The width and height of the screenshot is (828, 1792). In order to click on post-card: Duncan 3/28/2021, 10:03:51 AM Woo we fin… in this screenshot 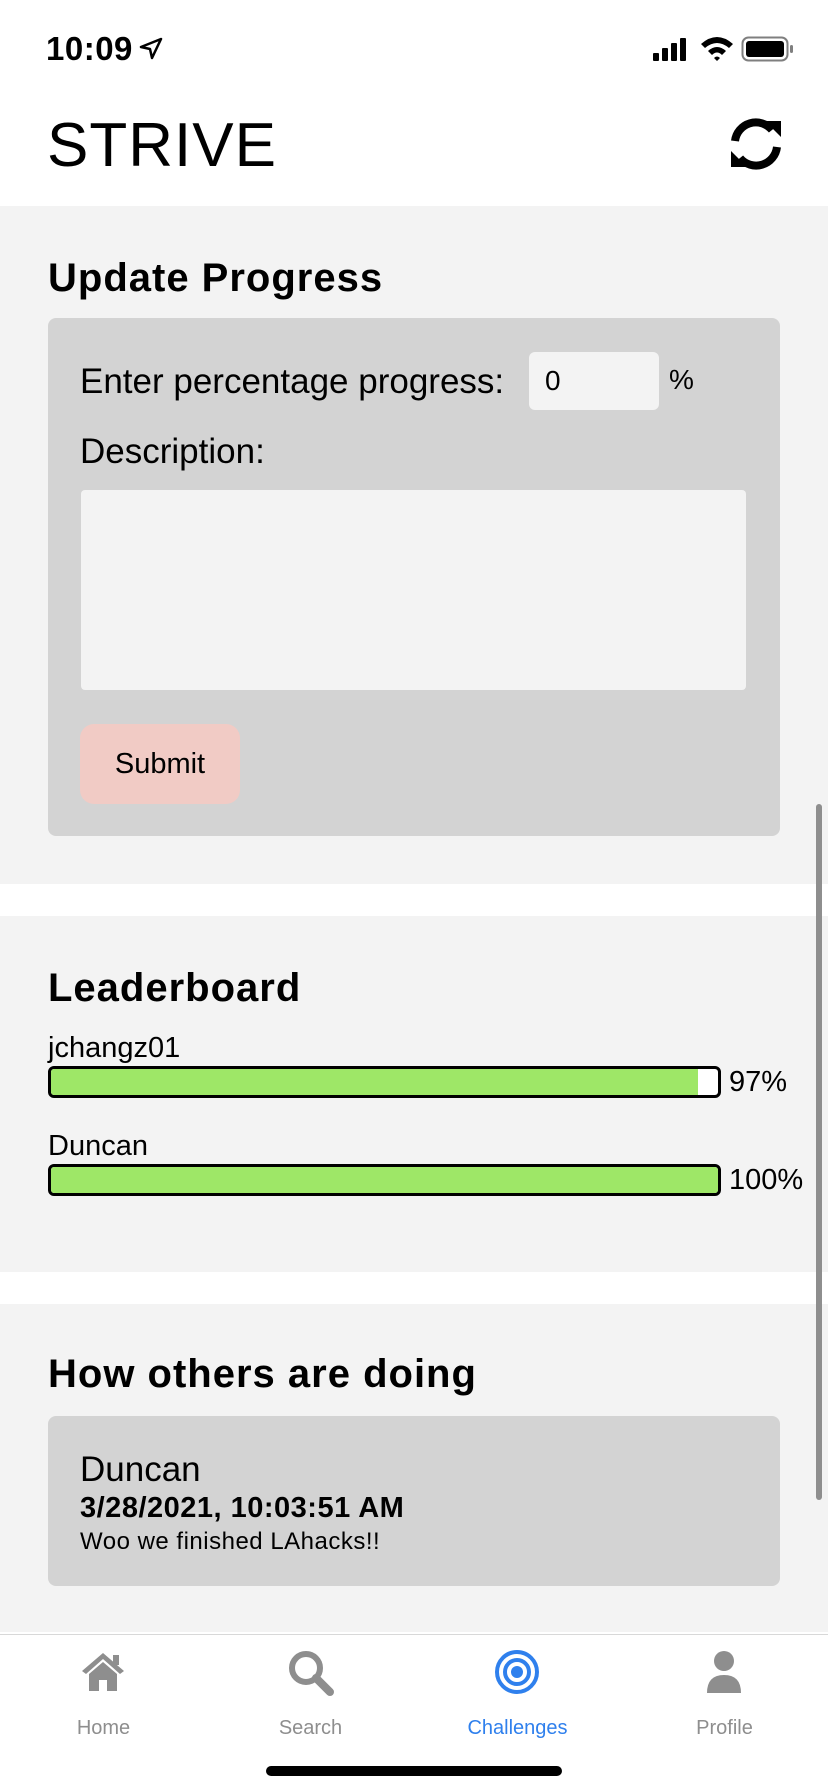, I will do `click(414, 1501)`.